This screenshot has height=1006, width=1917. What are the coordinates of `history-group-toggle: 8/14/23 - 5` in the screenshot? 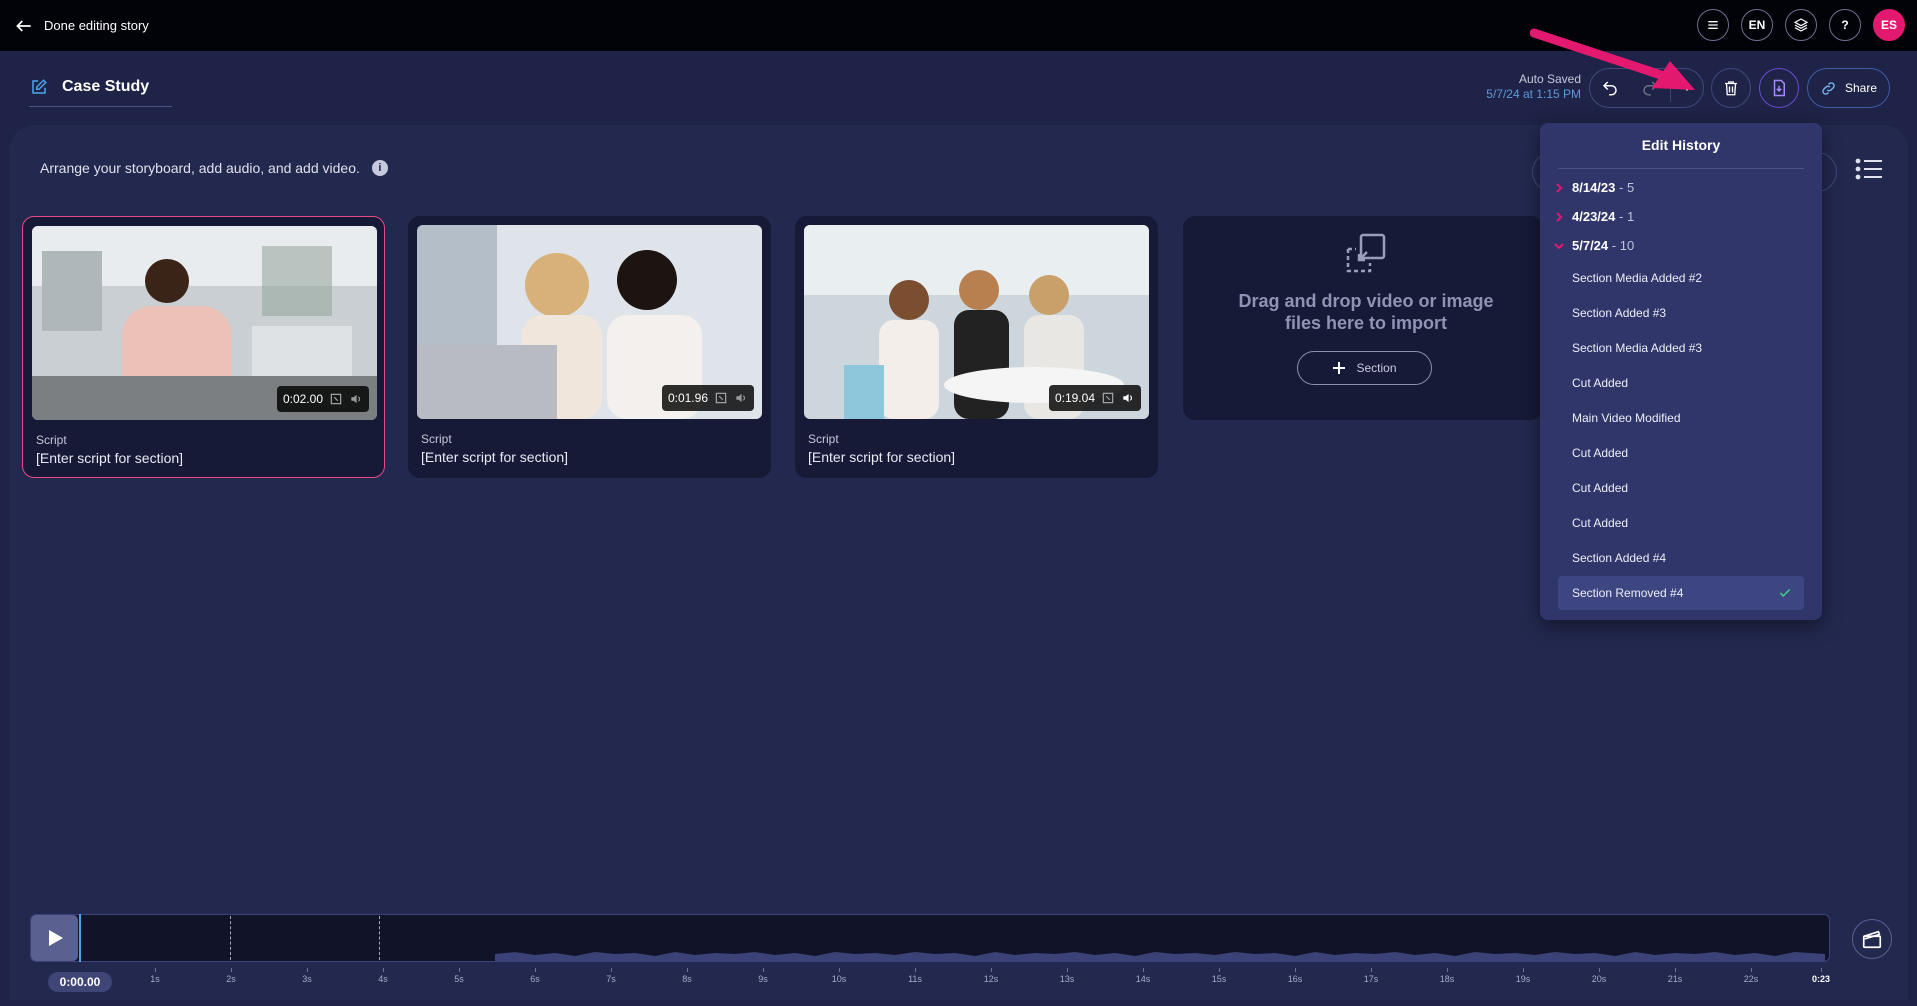 It's located at (1594, 187).